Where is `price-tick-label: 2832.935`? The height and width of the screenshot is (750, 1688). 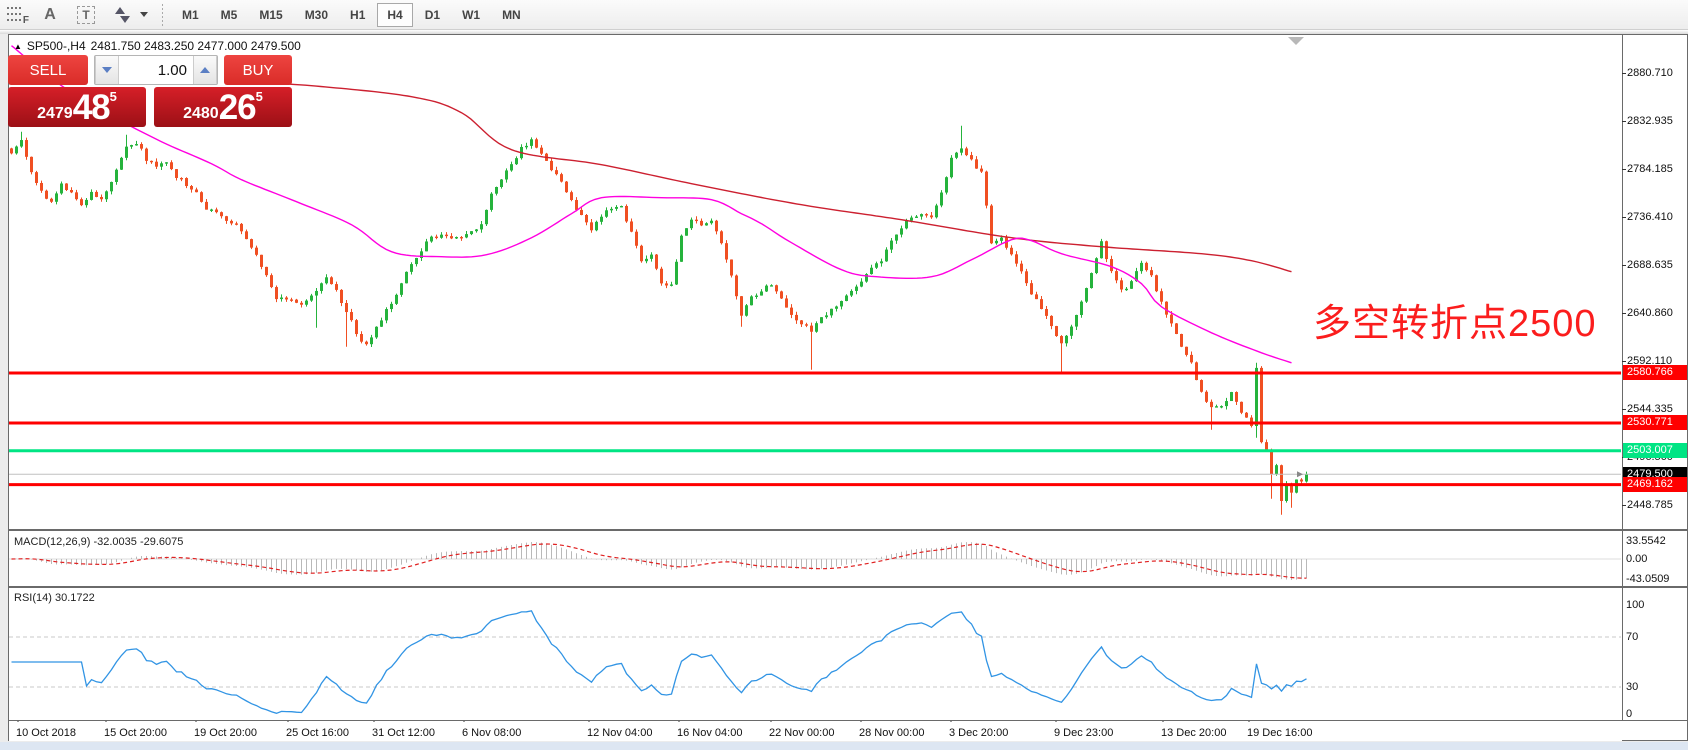 price-tick-label: 2832.935 is located at coordinates (1650, 121).